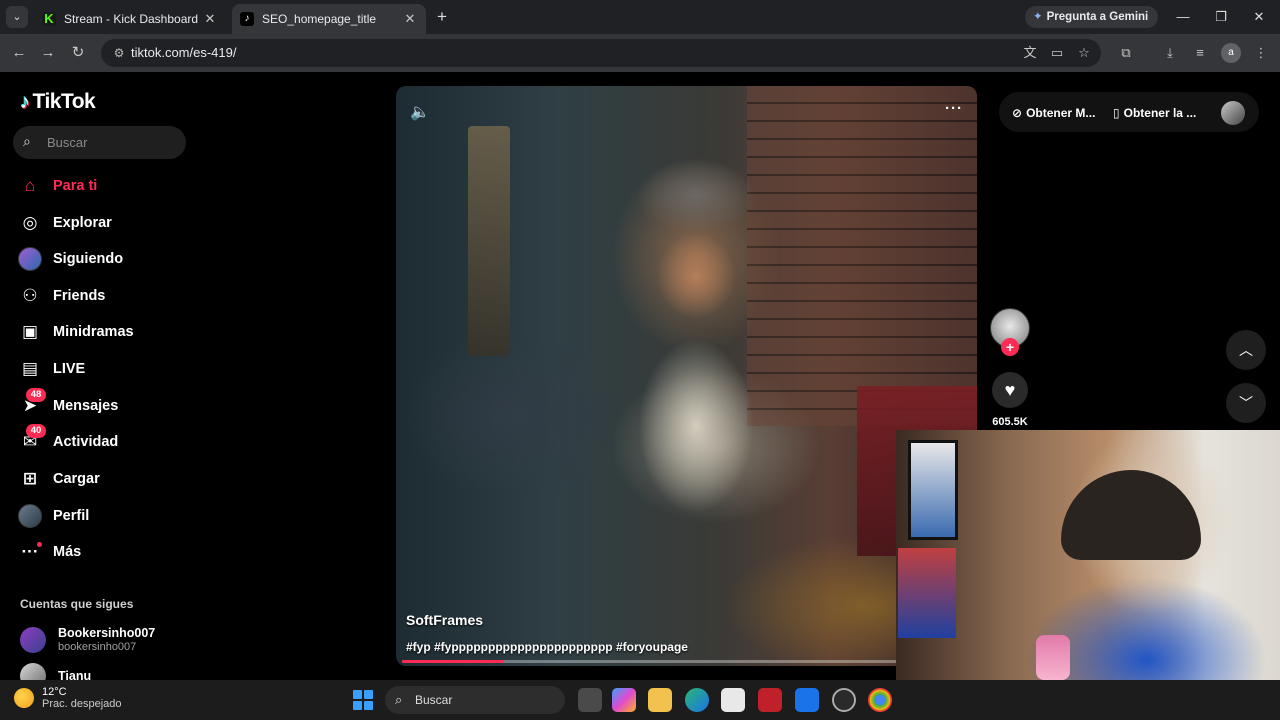  What do you see at coordinates (78, 53) in the screenshot?
I see `reload-button: ↻` at bounding box center [78, 53].